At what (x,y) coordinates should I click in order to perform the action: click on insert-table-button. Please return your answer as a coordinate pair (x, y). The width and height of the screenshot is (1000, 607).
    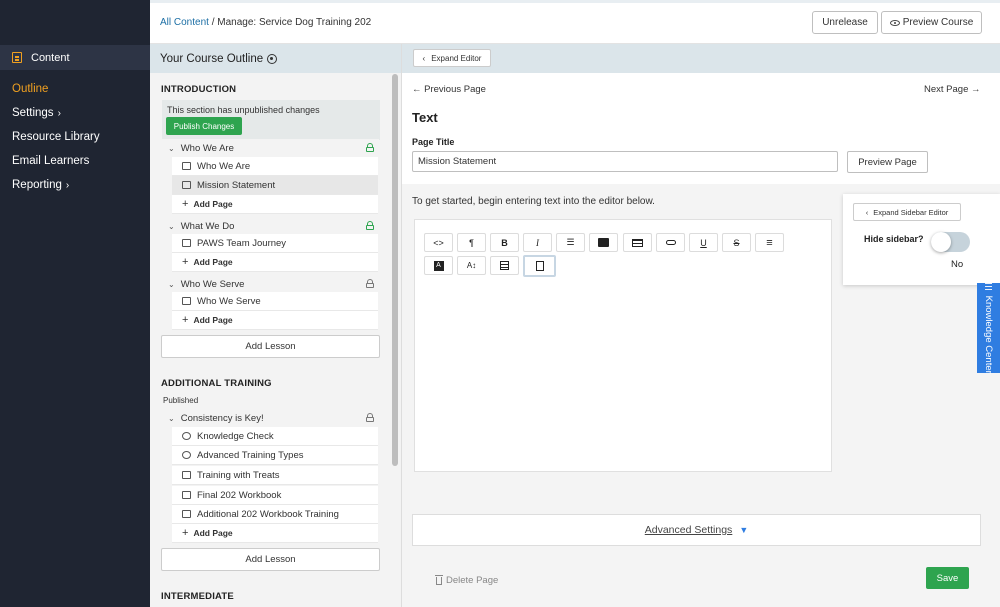
    Looking at the image, I should click on (637, 242).